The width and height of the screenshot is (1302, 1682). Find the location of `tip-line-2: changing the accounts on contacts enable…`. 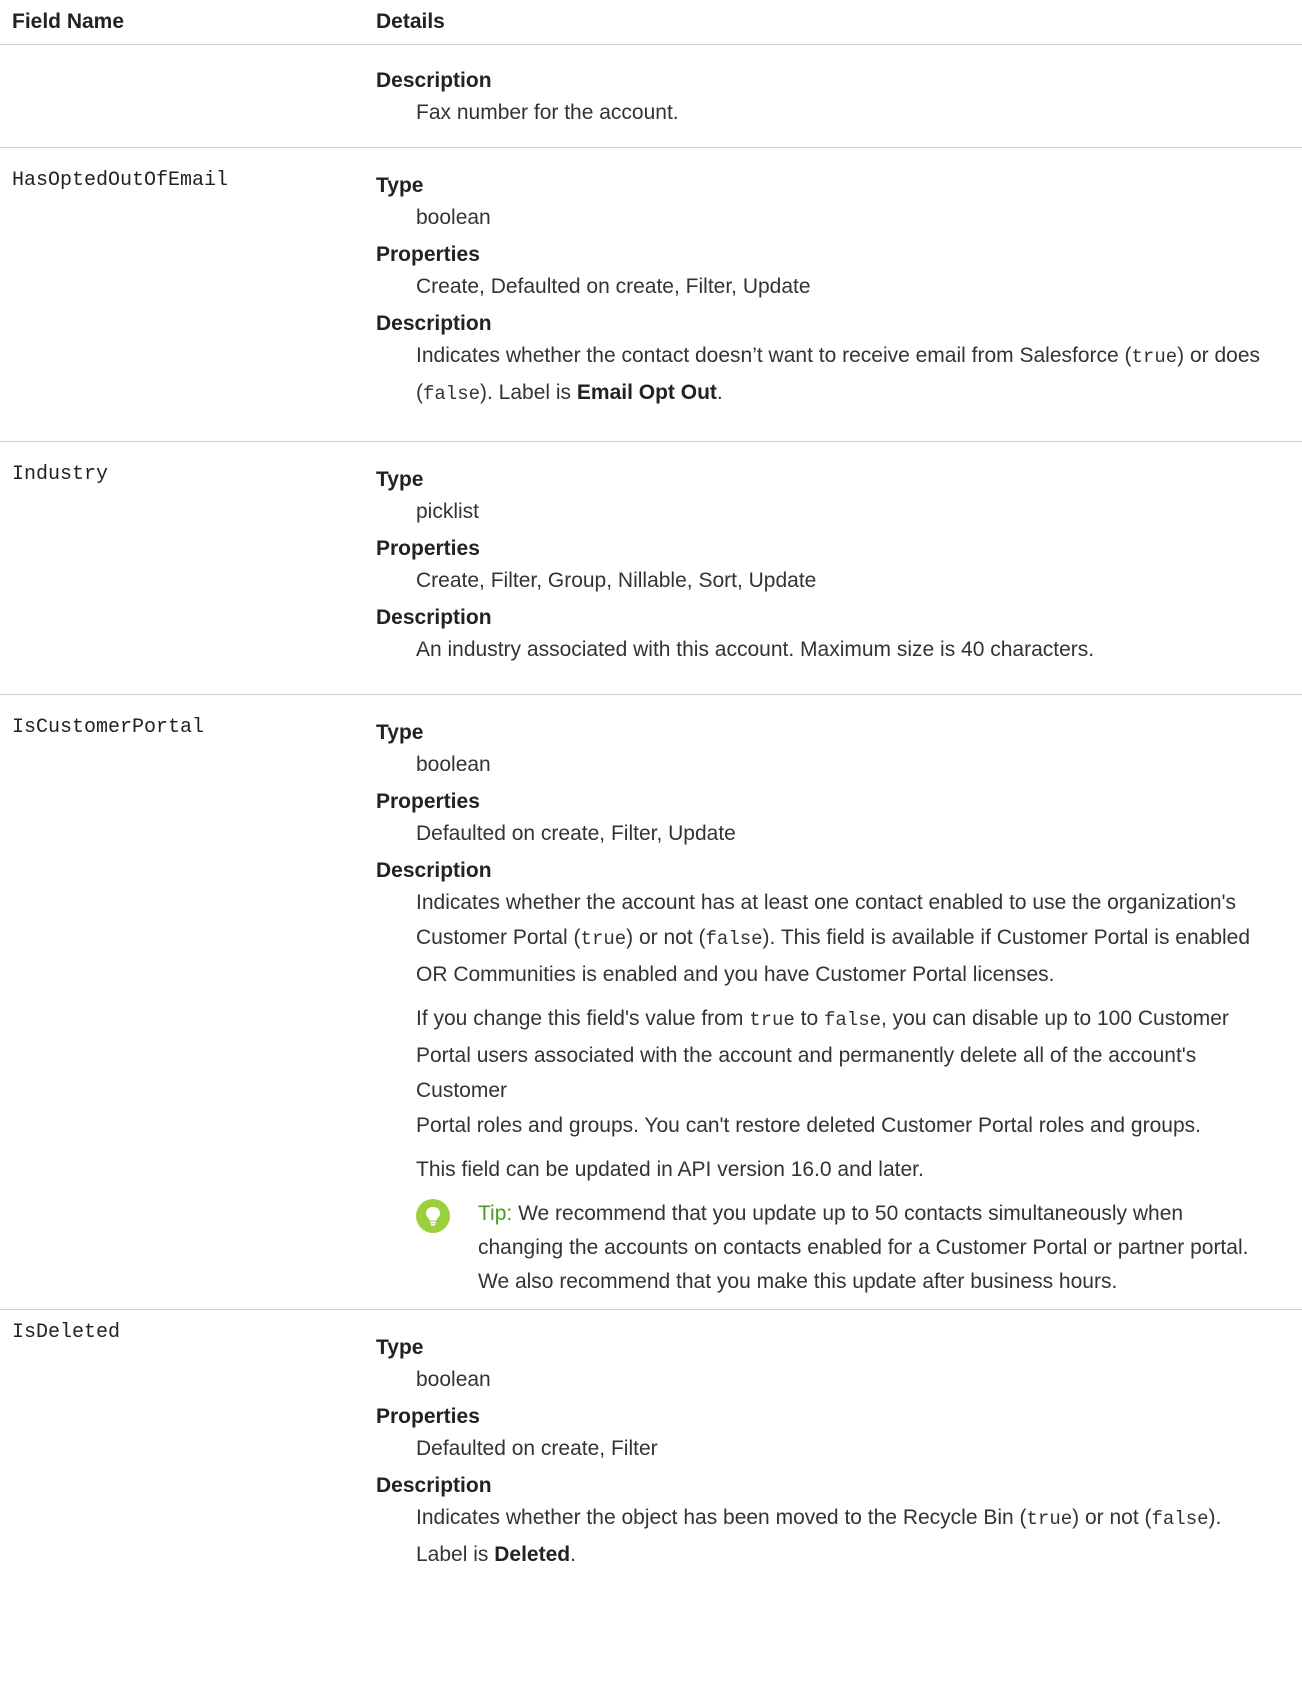

tip-line-2: changing the accounts on contacts enable… is located at coordinates (863, 1247).